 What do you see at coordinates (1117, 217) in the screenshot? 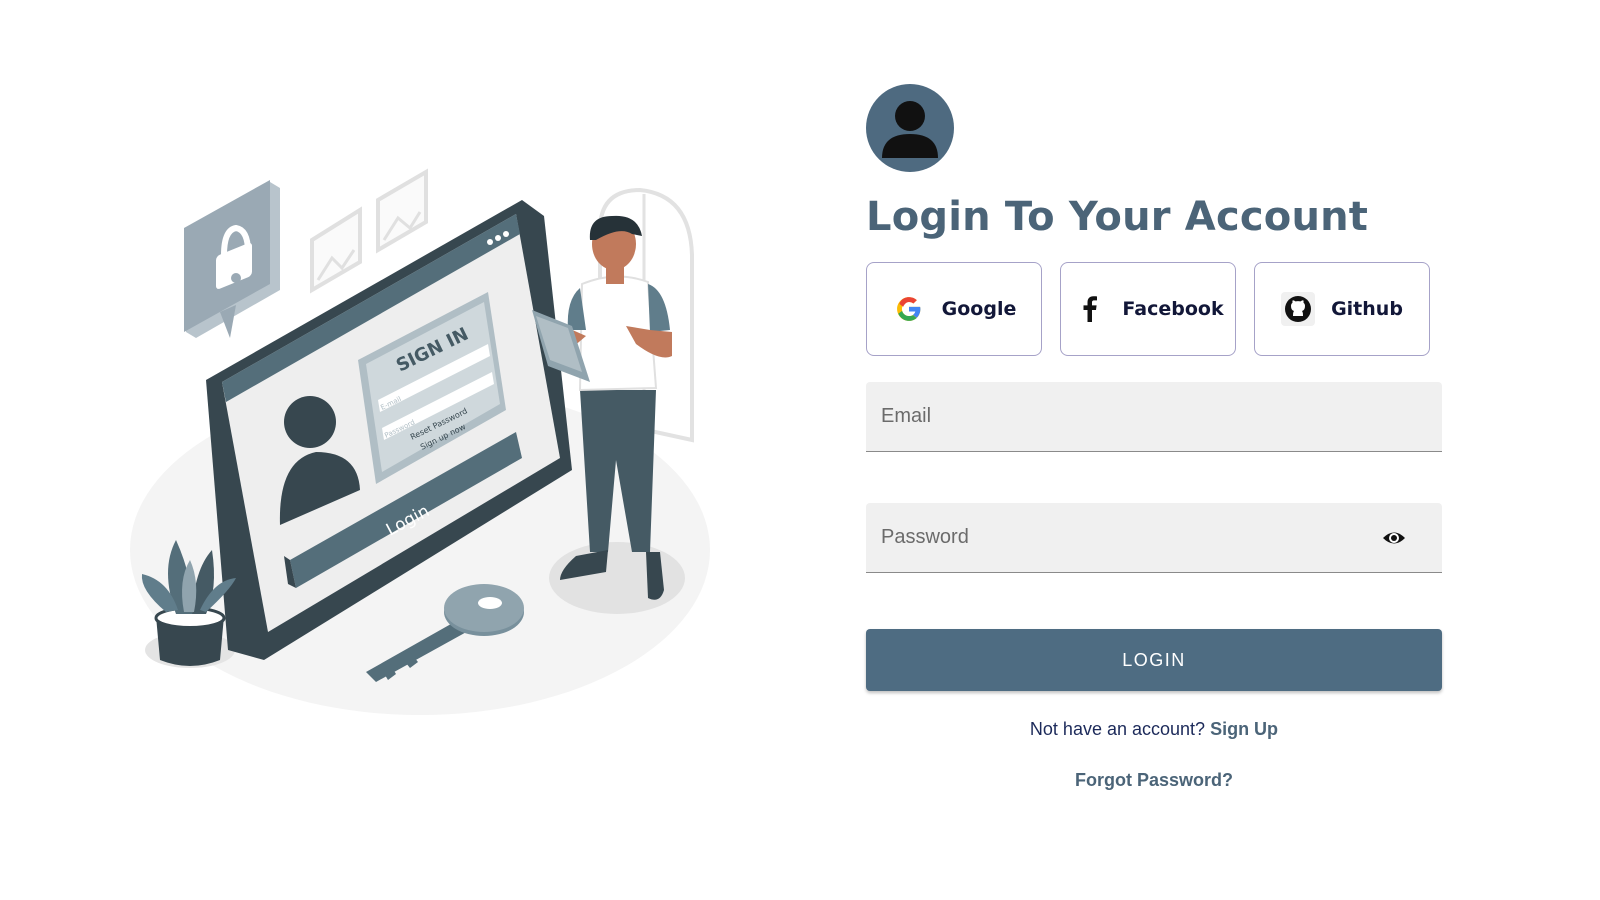
I see `page-title: Login To Your Account` at bounding box center [1117, 217].